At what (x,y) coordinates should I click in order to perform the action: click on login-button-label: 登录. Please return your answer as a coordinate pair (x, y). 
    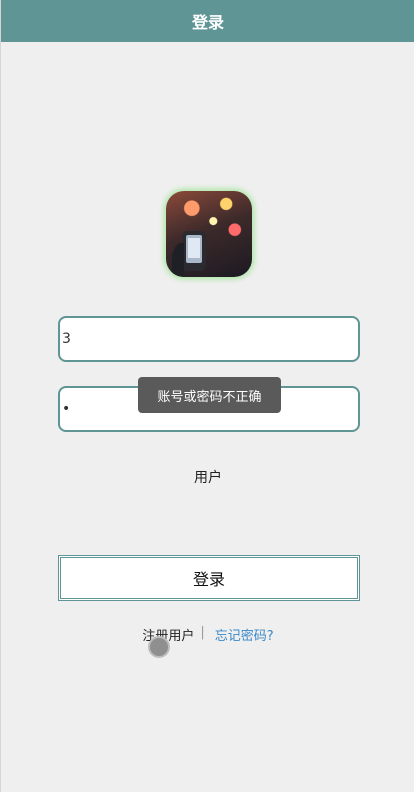
    Looking at the image, I should click on (208, 579).